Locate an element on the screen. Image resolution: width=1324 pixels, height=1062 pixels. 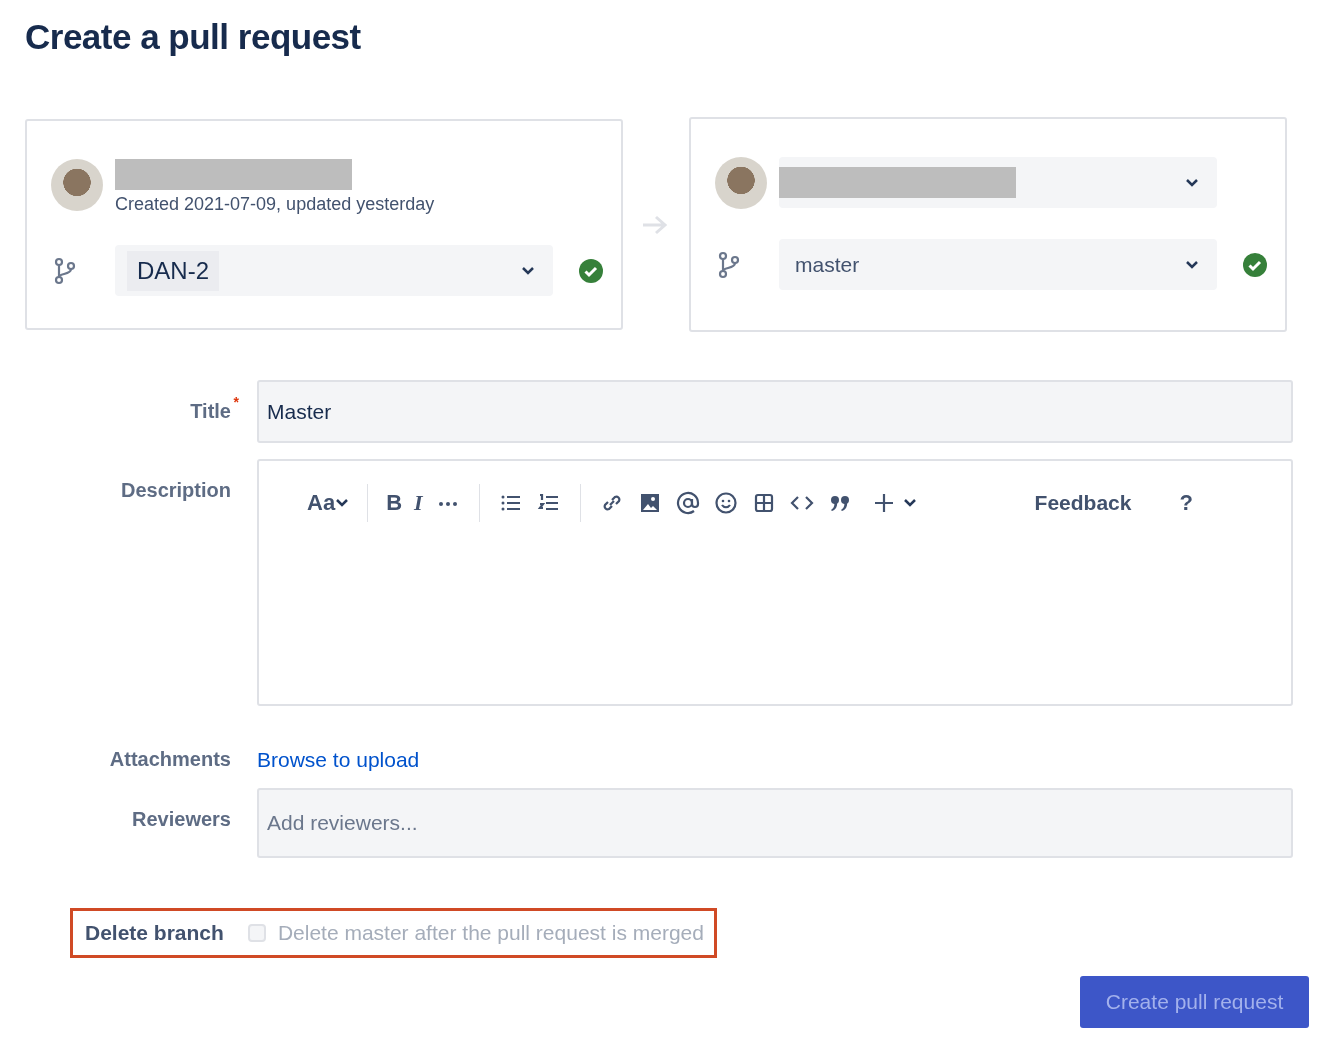
created-text: Created 2021-07-09, updated yesterday is located at coordinates (275, 204).